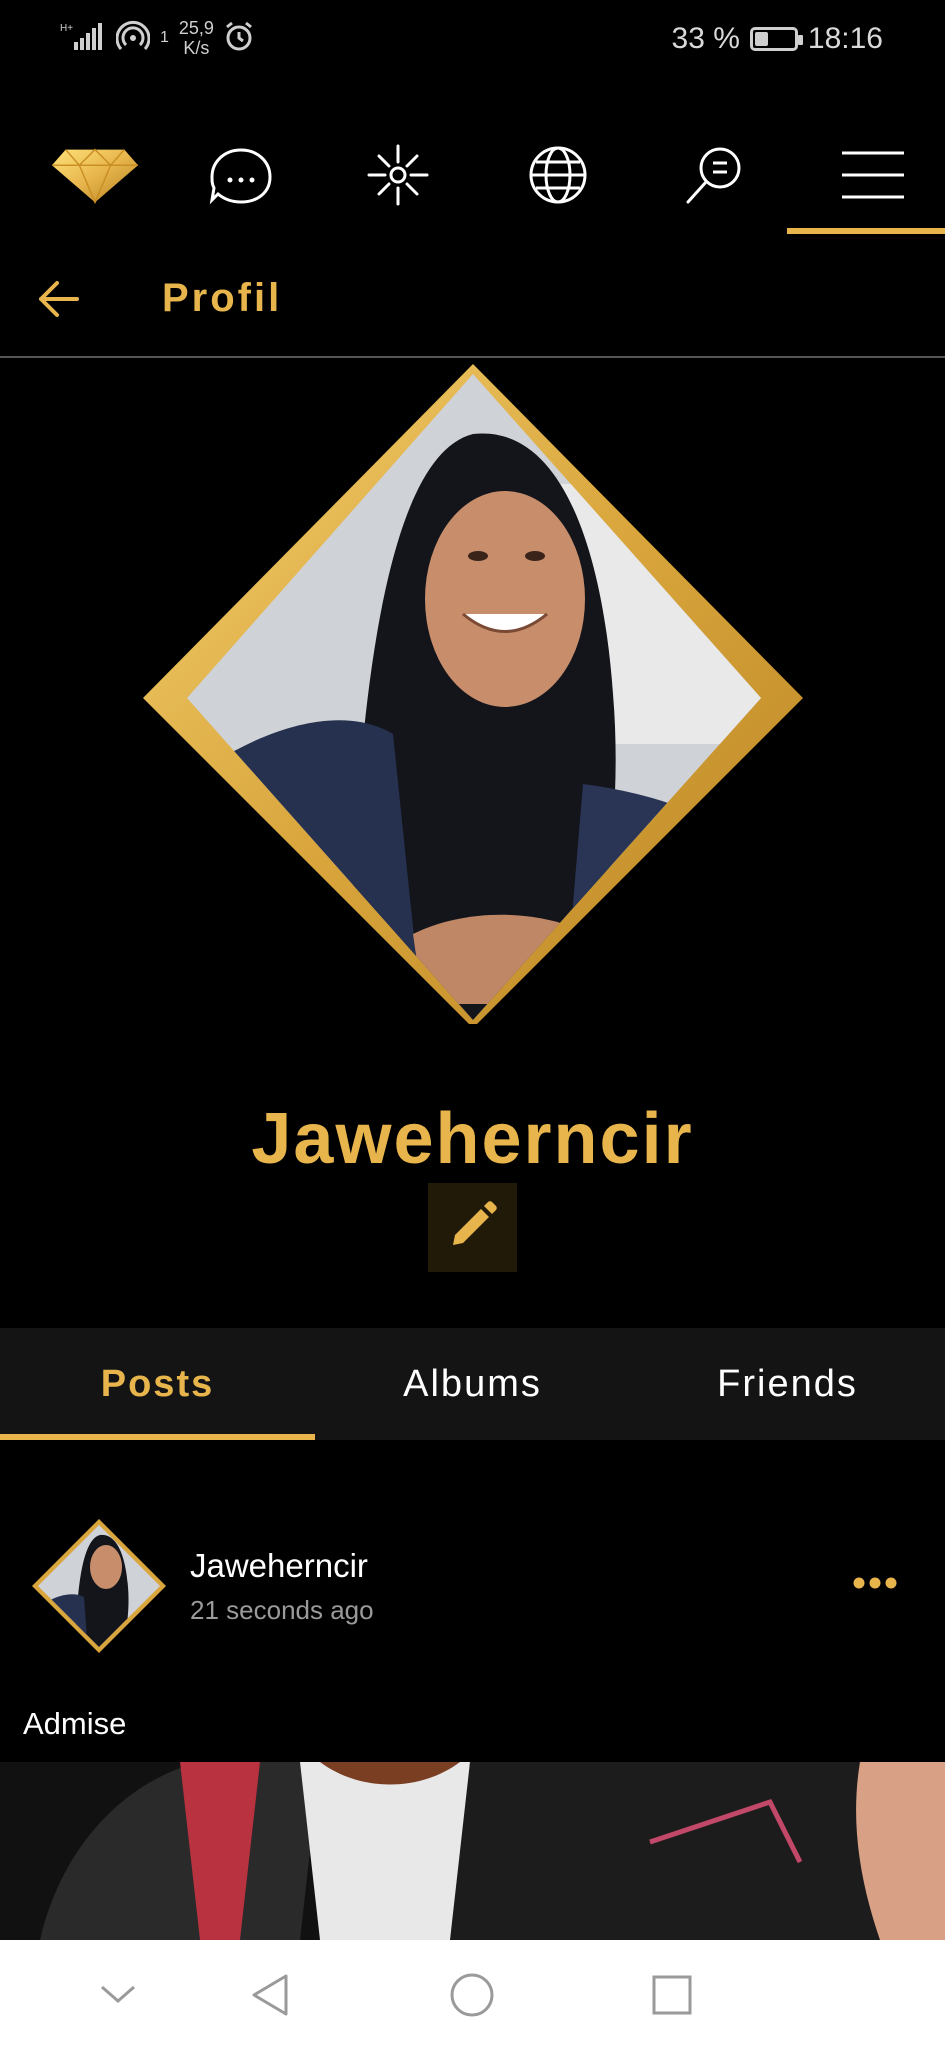  I want to click on sparkle-icon, so click(398, 175).